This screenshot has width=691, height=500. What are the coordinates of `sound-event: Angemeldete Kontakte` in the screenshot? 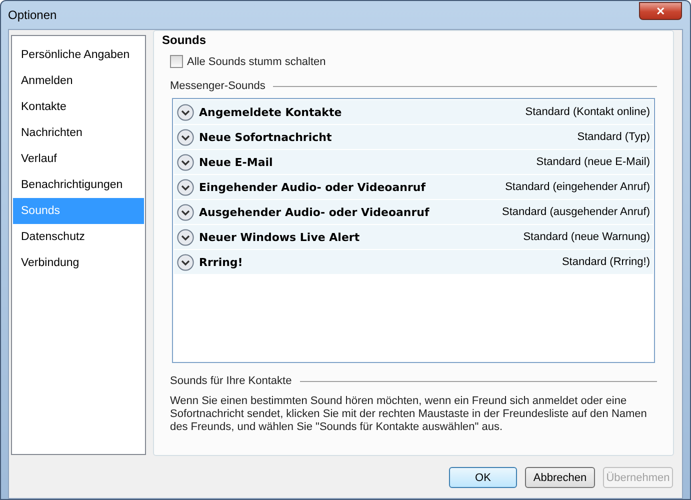 It's located at (271, 112).